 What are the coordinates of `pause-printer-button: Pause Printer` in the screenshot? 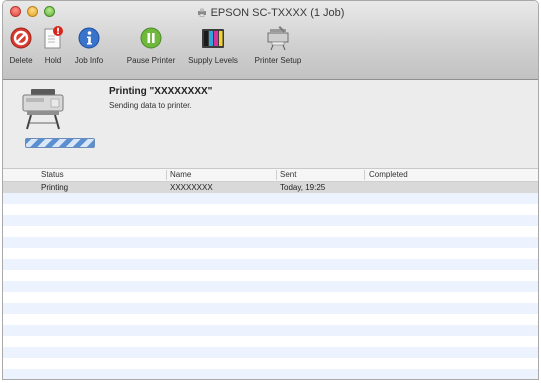 It's located at (151, 50).